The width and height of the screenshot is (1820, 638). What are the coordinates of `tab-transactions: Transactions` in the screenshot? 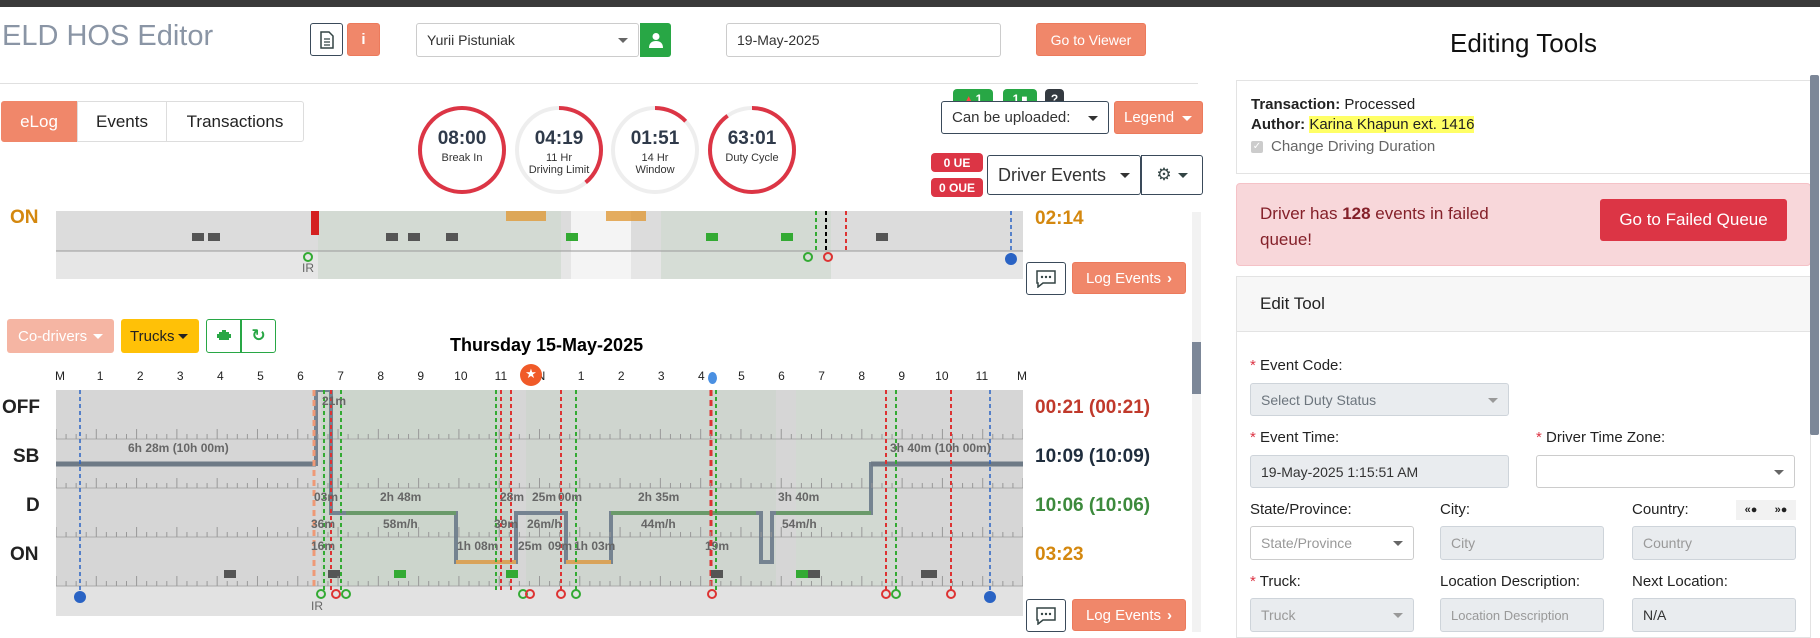 It's located at (235, 121).